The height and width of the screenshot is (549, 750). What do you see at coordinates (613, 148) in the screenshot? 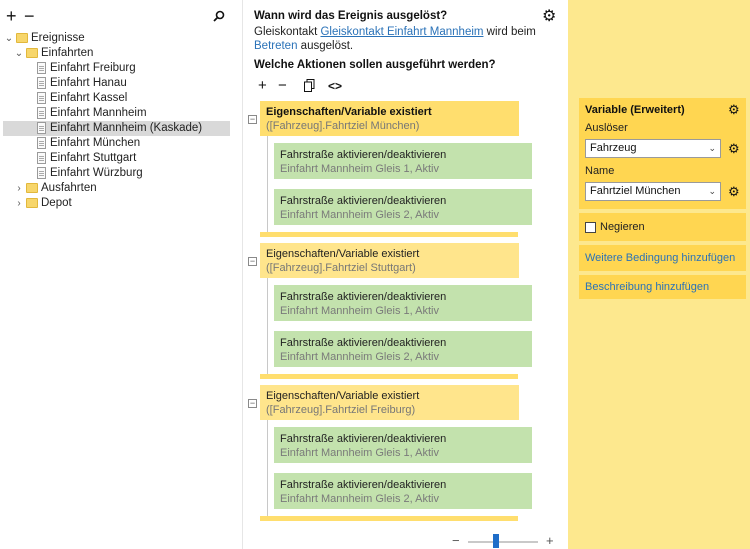
I see `trigger-select-value: Fahrzeug` at bounding box center [613, 148].